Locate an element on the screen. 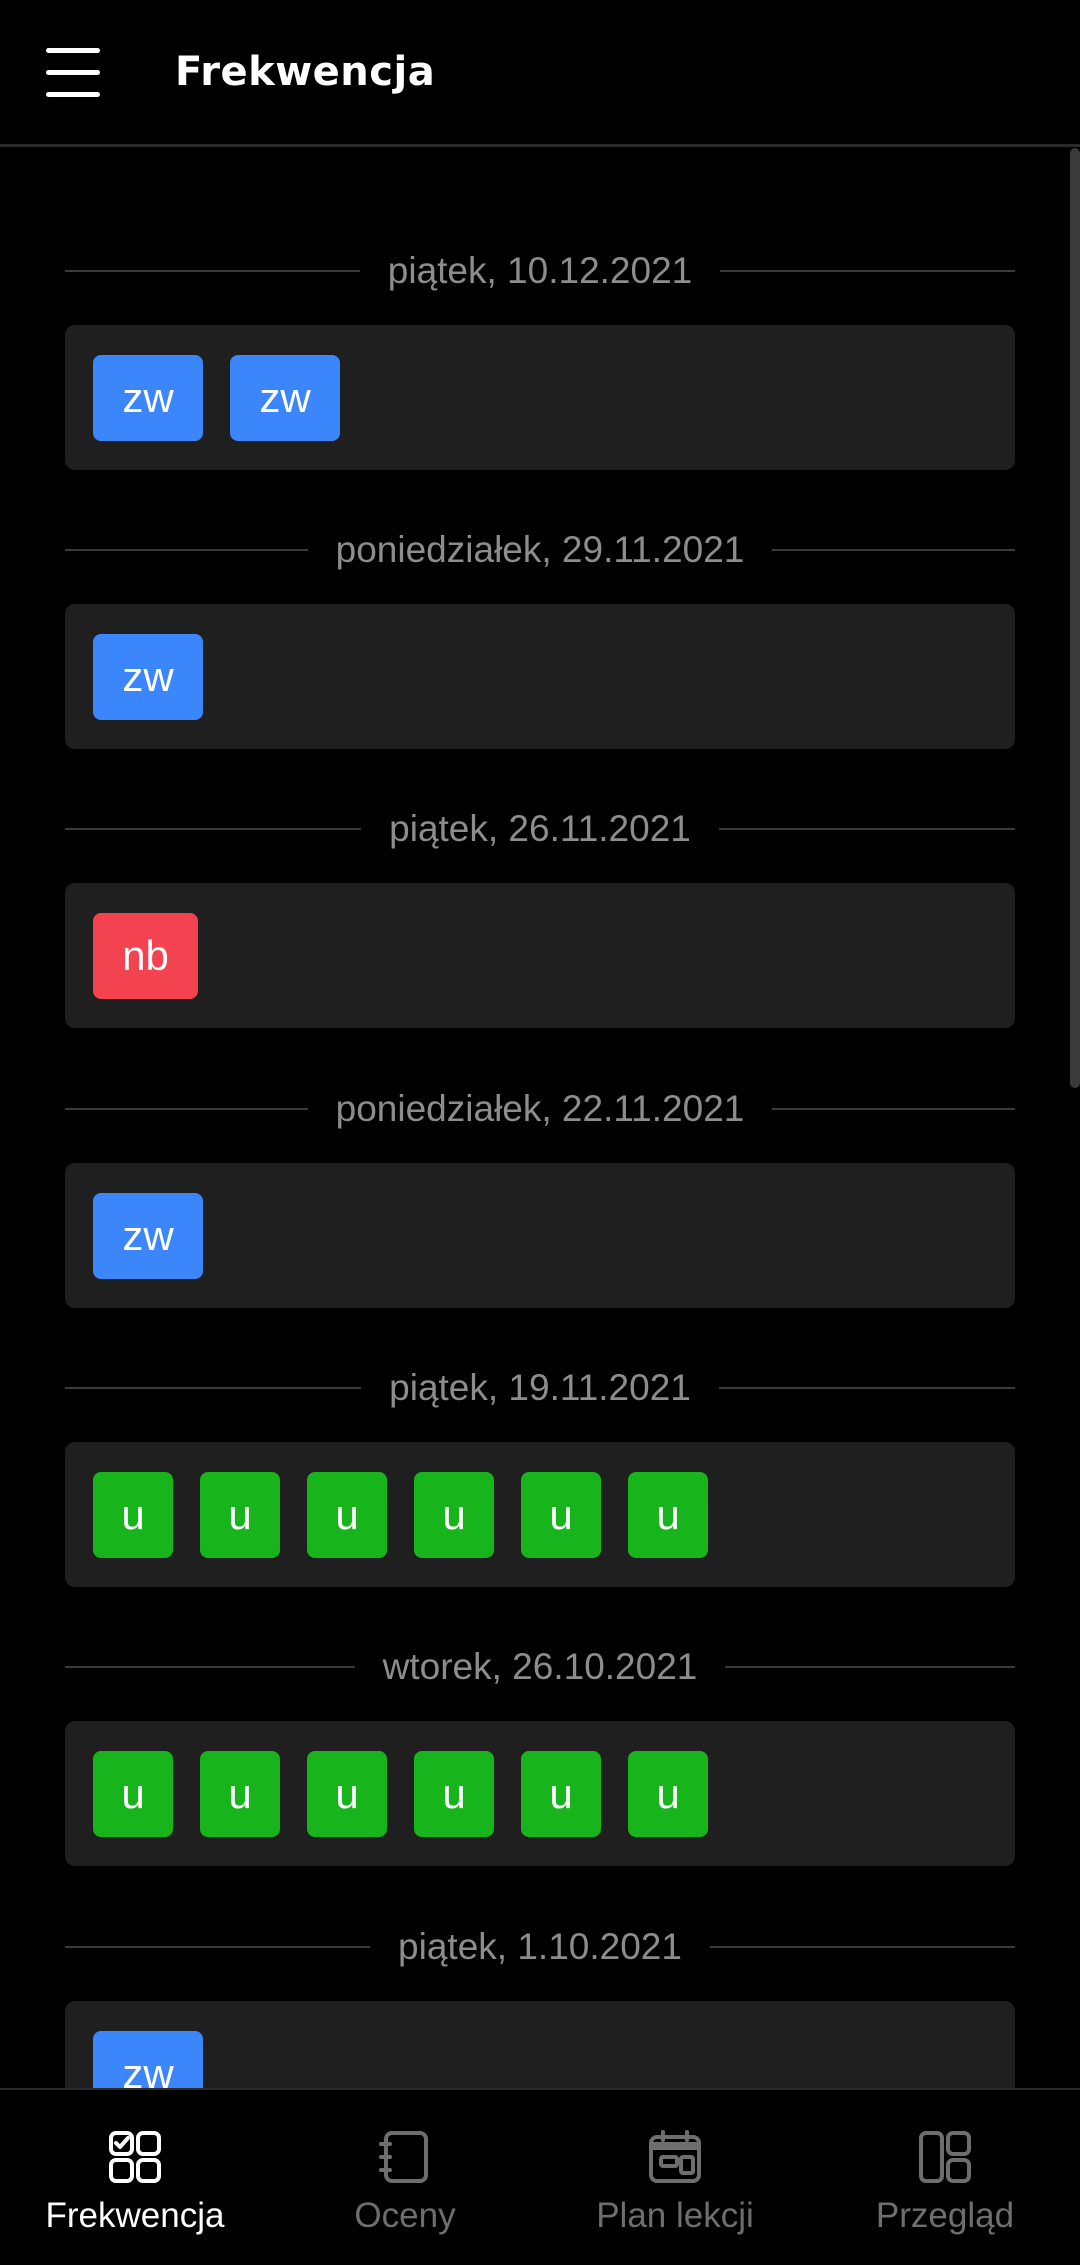 This screenshot has width=1080, height=2265. nav-item-przeglad: Przegląd is located at coordinates (945, 2177).